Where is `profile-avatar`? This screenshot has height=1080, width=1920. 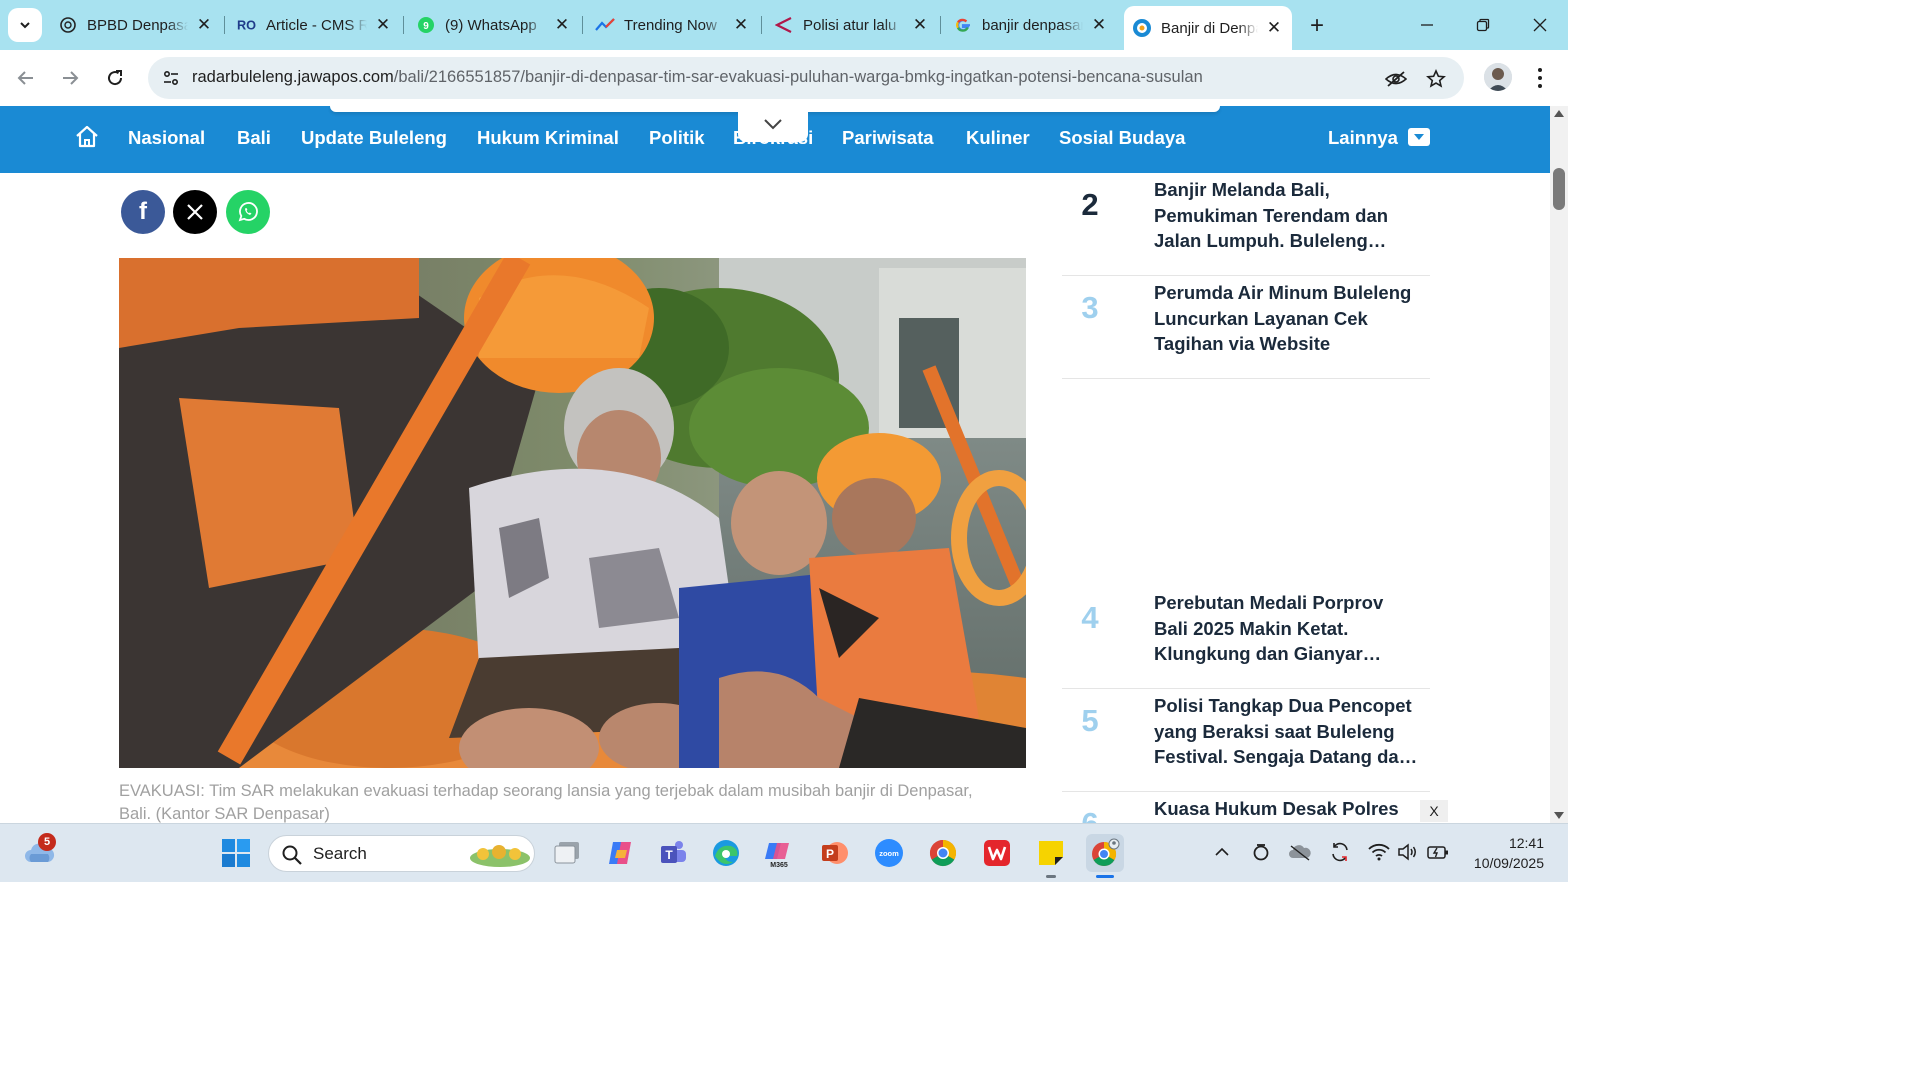
profile-avatar is located at coordinates (1498, 77).